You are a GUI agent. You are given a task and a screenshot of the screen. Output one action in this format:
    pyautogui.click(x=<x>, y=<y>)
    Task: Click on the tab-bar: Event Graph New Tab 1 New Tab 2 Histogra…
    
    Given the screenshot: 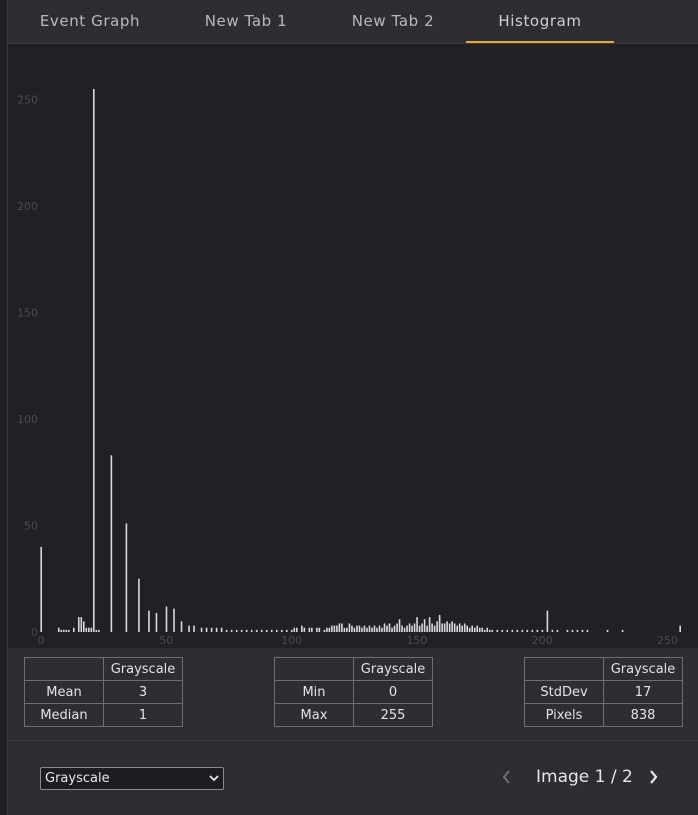 What is the action you would take?
    pyautogui.click(x=353, y=22)
    